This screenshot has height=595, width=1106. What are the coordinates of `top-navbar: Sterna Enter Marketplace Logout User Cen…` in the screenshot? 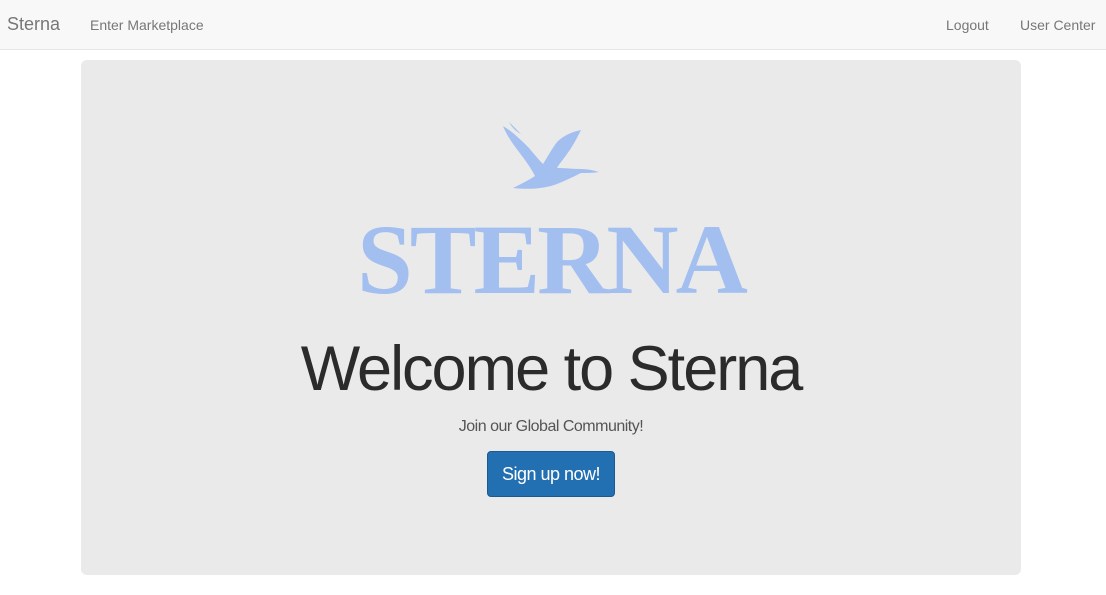 It's located at (553, 25).